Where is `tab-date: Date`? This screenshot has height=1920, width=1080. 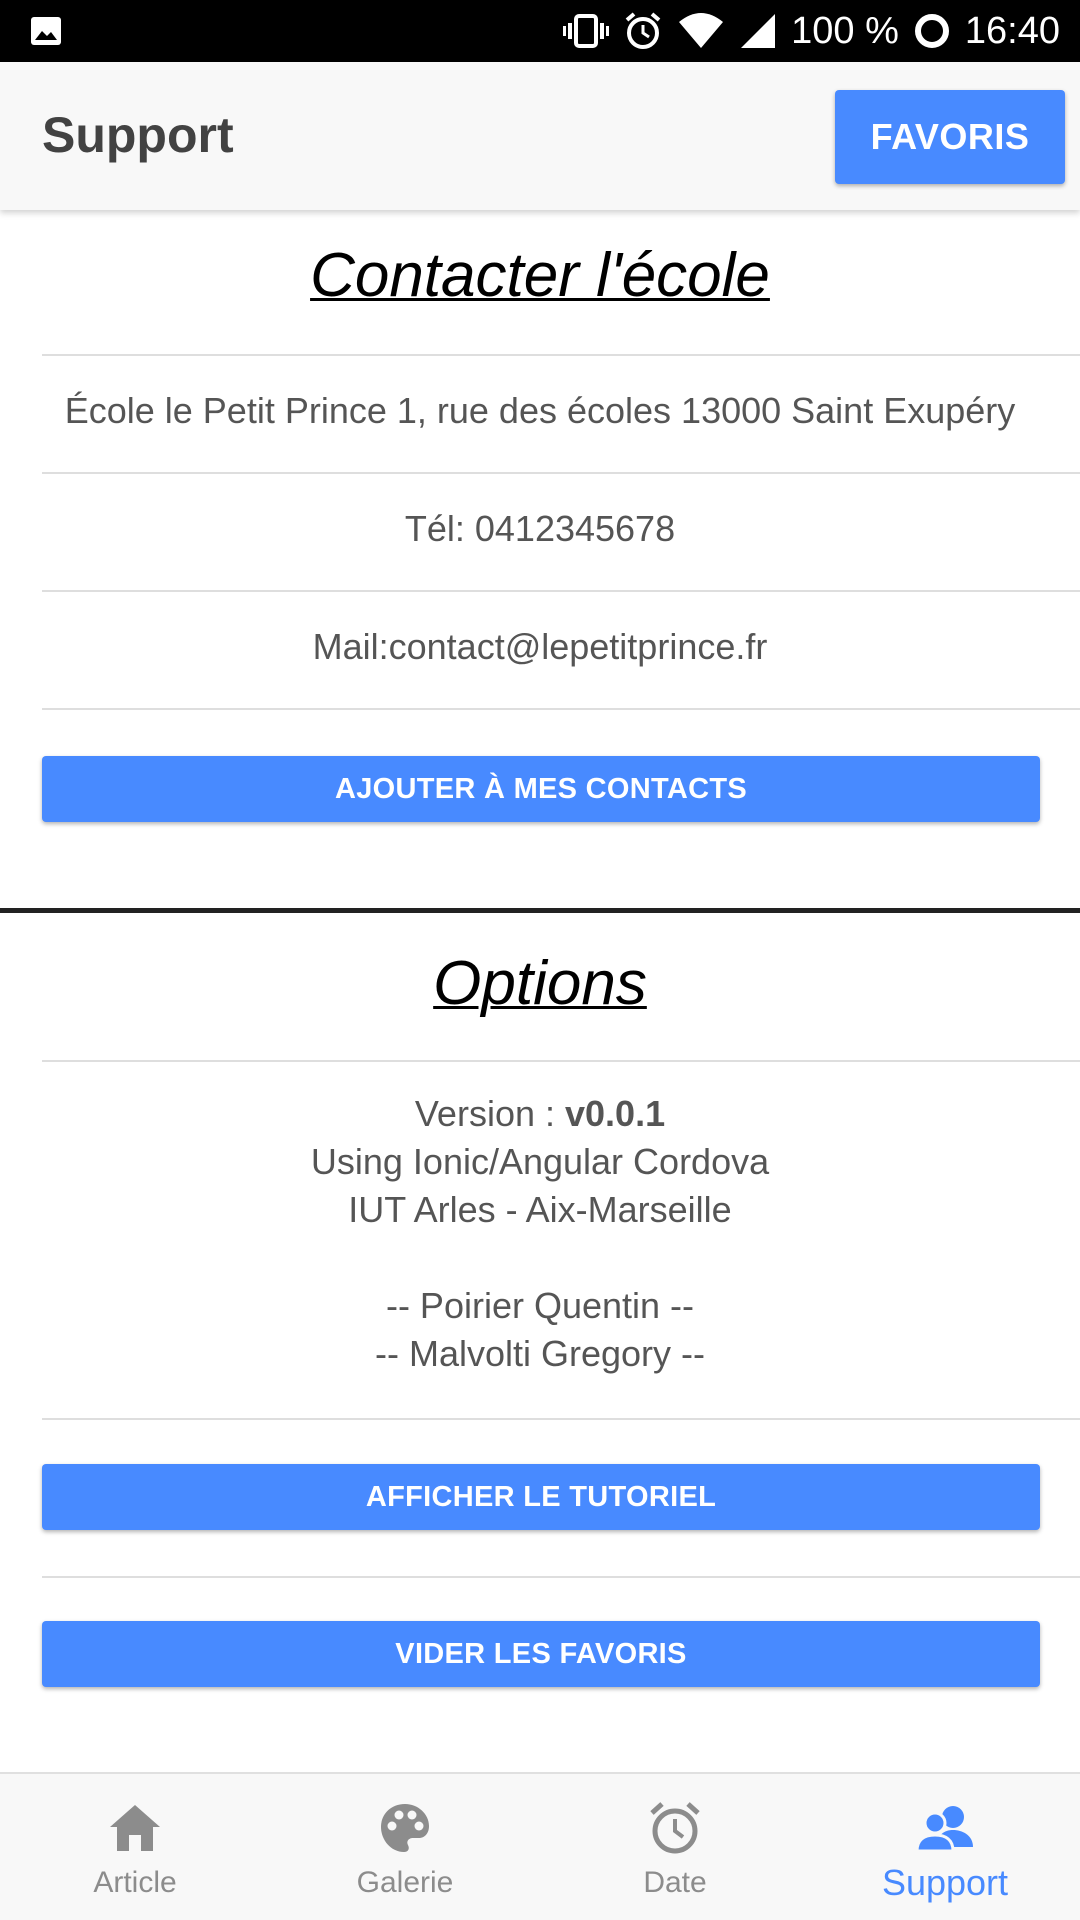
tab-date: Date is located at coordinates (675, 1847).